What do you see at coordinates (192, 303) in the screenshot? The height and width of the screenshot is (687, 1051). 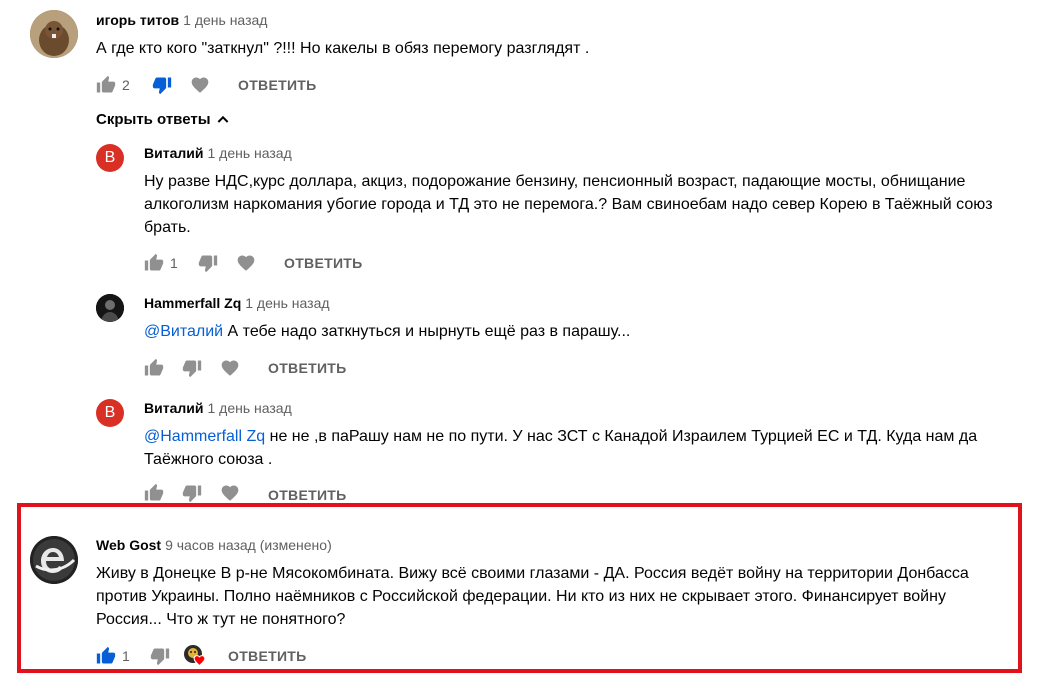 I see `reply-author: Hammerfall Zq` at bounding box center [192, 303].